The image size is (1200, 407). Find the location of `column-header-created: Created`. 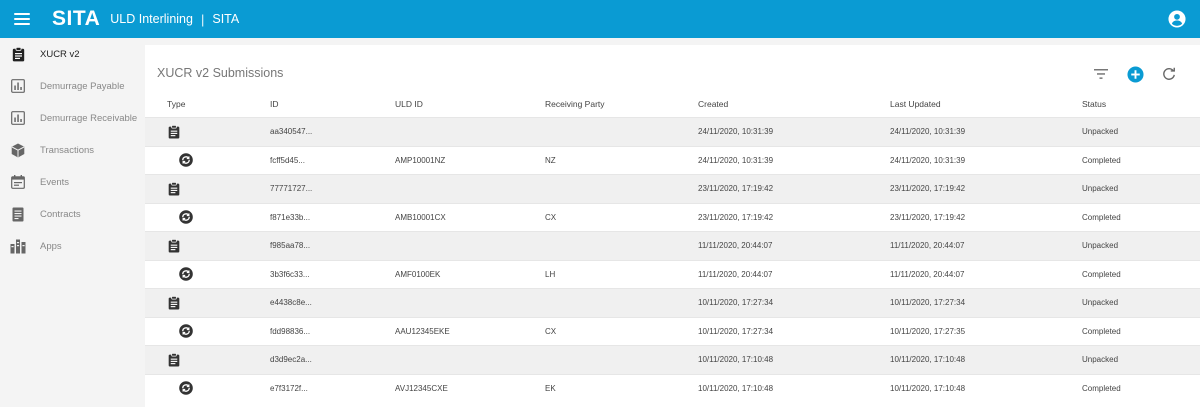

column-header-created: Created is located at coordinates (794, 104).